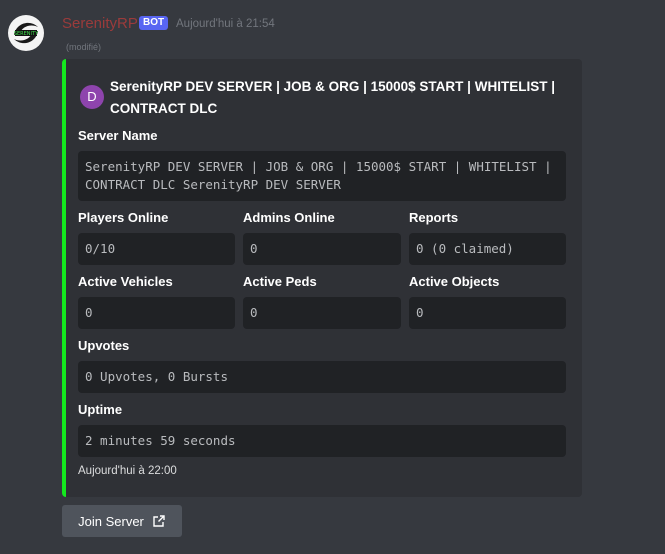 The width and height of the screenshot is (665, 554). I want to click on field-name-active-peds: Active Peds, so click(280, 281).